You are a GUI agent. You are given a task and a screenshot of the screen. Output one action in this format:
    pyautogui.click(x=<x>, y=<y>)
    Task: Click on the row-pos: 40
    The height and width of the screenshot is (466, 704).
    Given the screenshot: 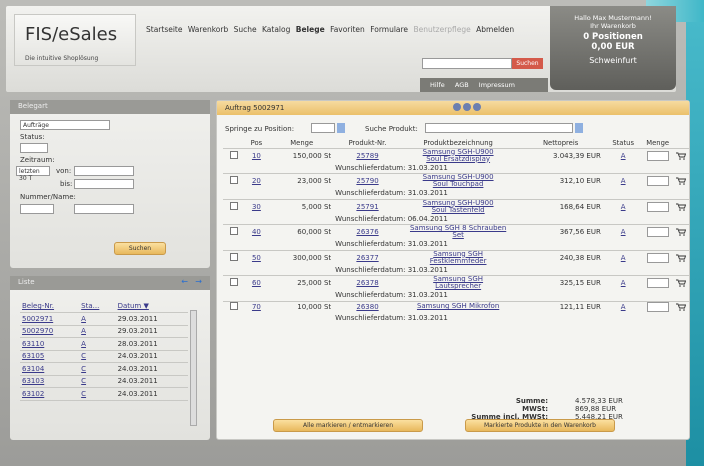 What is the action you would take?
    pyautogui.click(x=256, y=231)
    